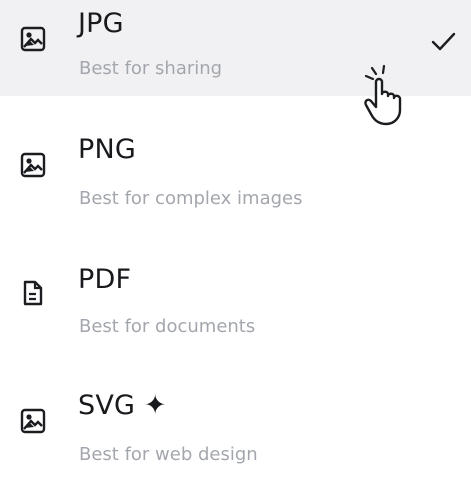 The height and width of the screenshot is (480, 471). Describe the element at coordinates (107, 149) in the screenshot. I see `file-type-label: PNG` at that location.